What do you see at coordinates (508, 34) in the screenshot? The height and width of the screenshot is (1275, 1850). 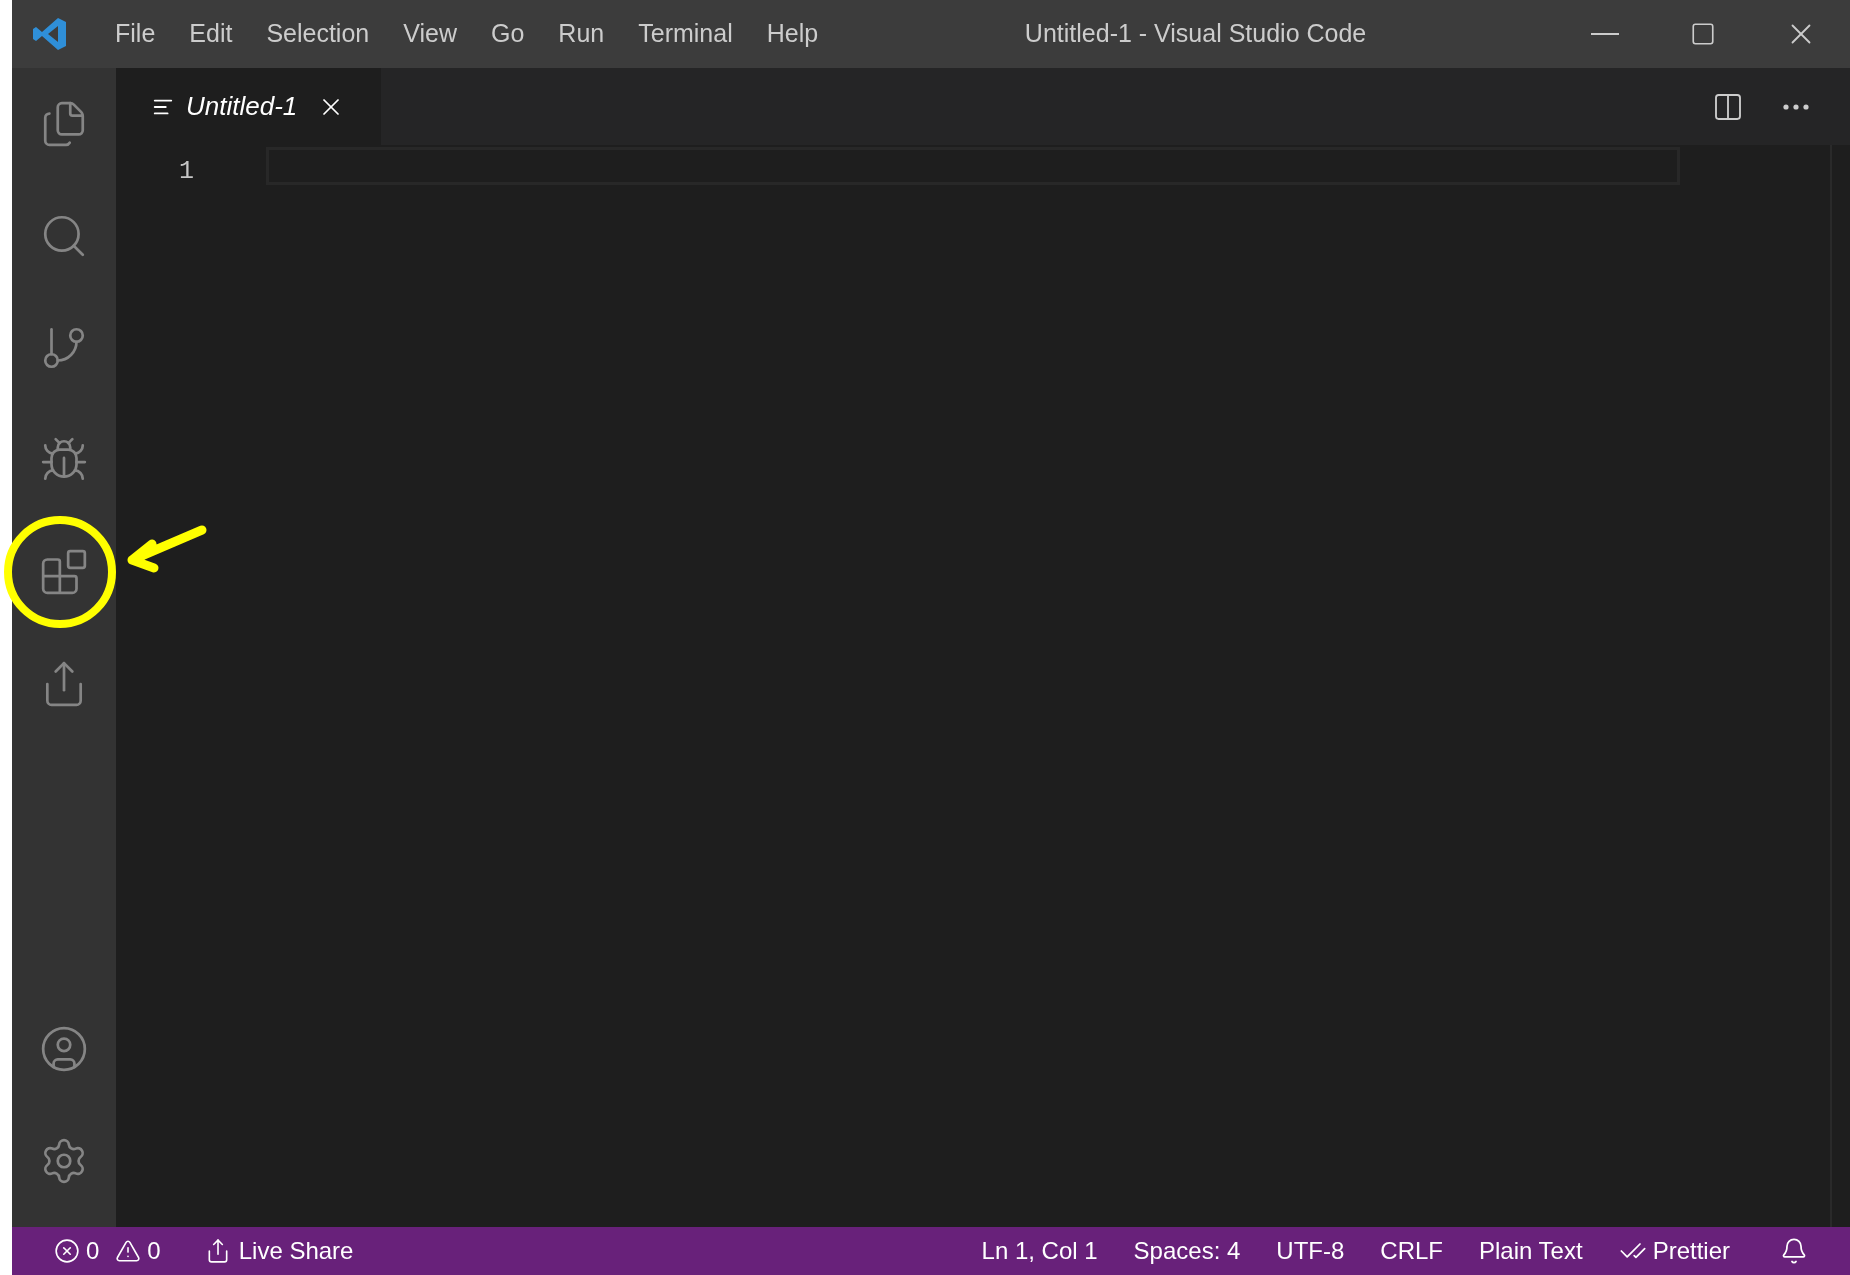 I see `menu-item: Go` at bounding box center [508, 34].